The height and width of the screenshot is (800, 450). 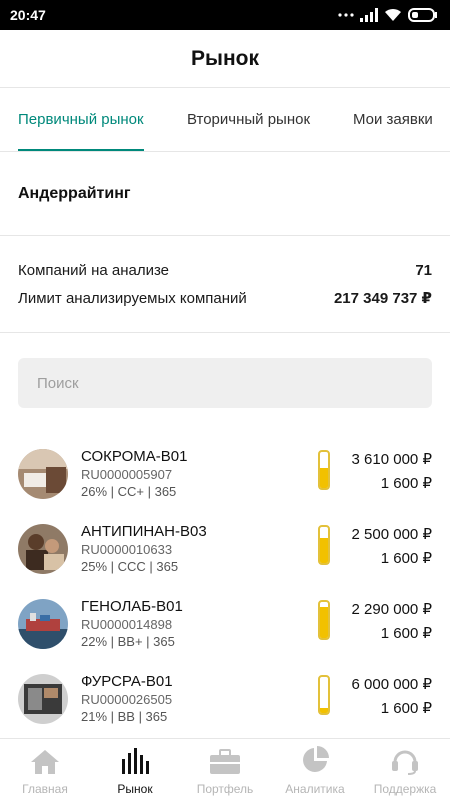 What do you see at coordinates (315, 763) in the screenshot?
I see `pie-chart-icon` at bounding box center [315, 763].